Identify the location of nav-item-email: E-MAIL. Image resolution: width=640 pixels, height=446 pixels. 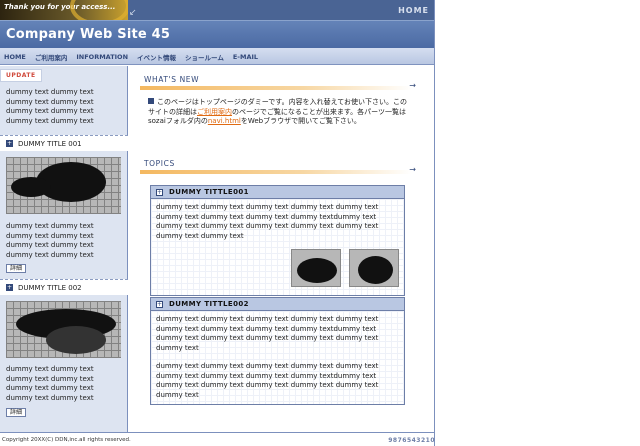
(245, 57).